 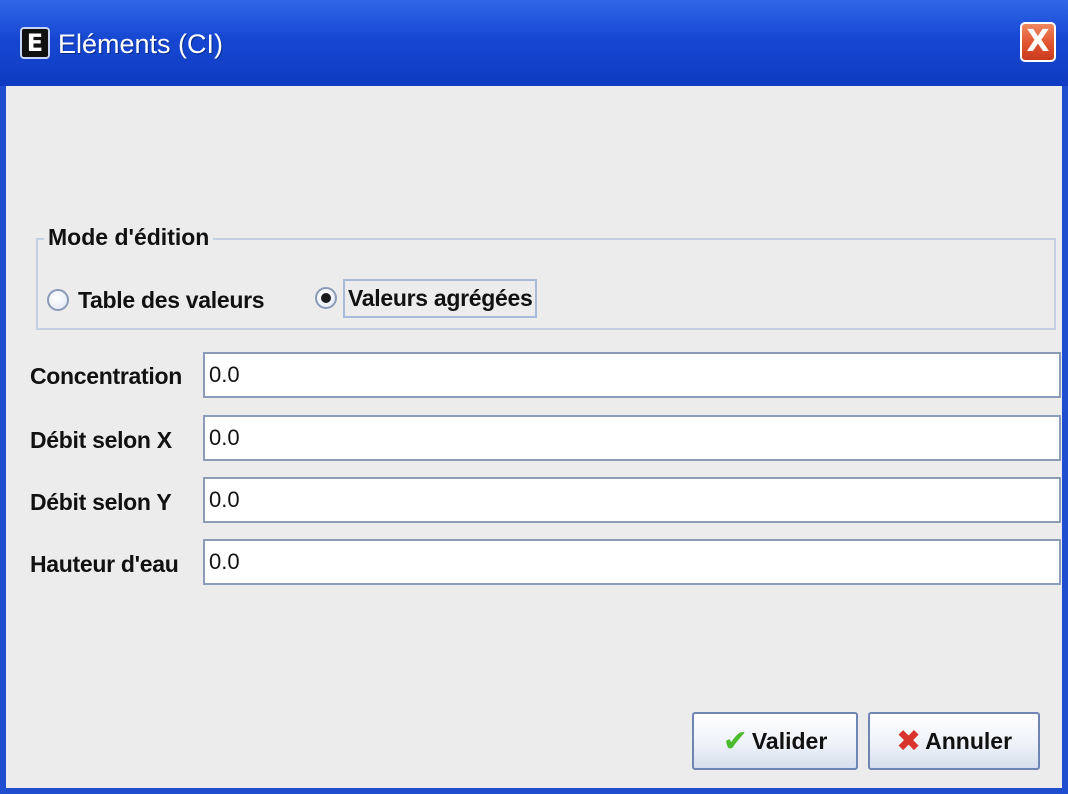 I want to click on flow-y-input: 0.0, so click(x=632, y=500).